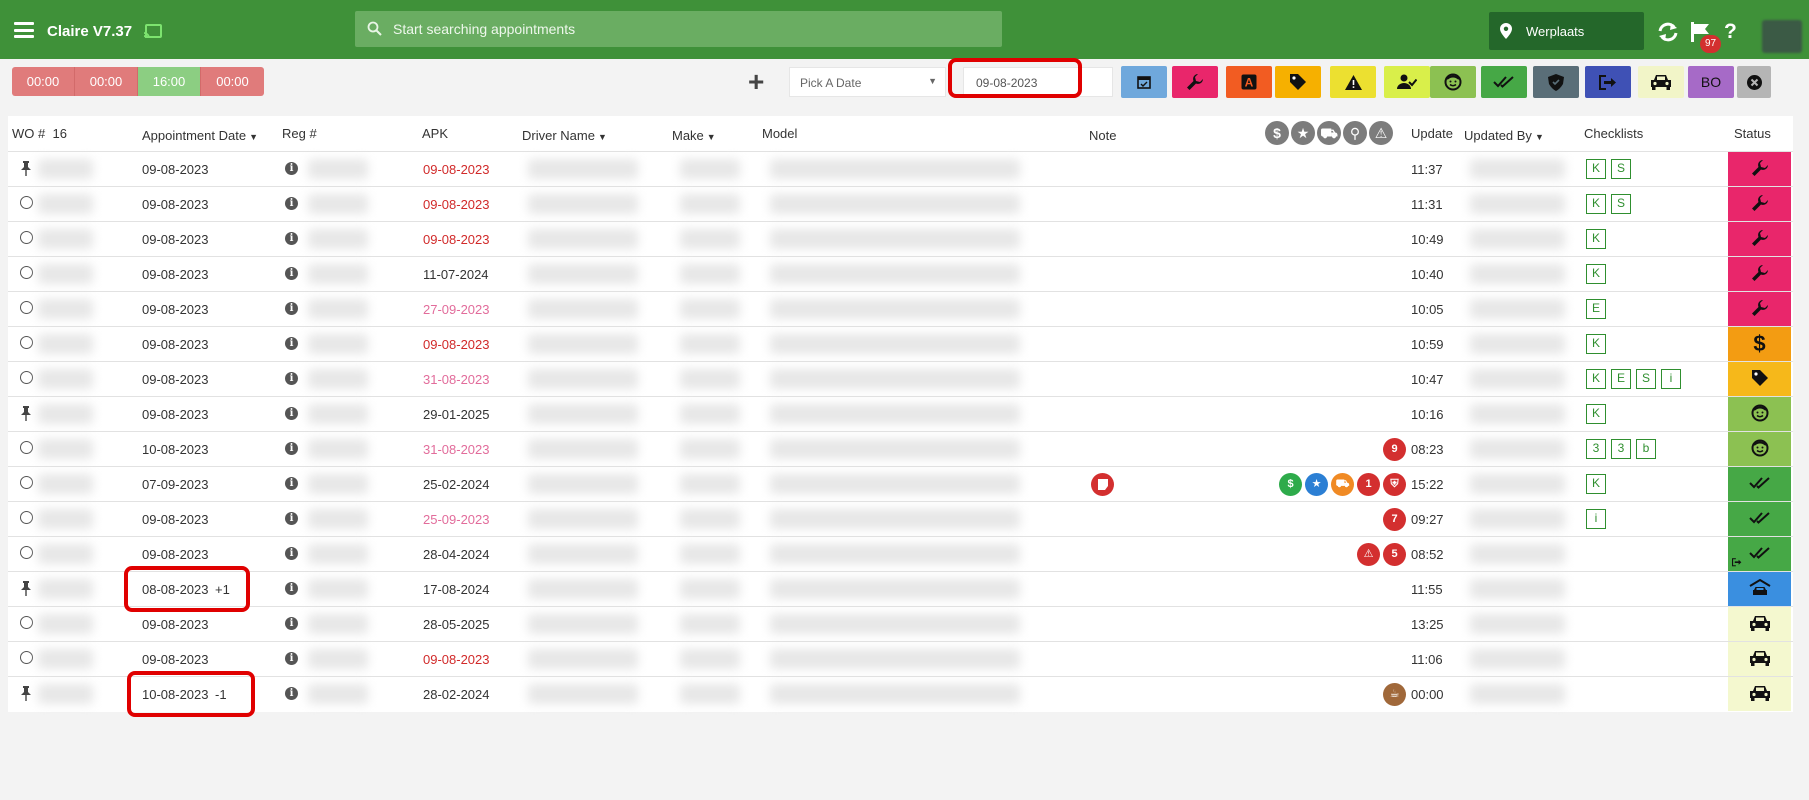 The height and width of the screenshot is (800, 1809). What do you see at coordinates (1394, 554) in the screenshot?
I see `count-badge: 5` at bounding box center [1394, 554].